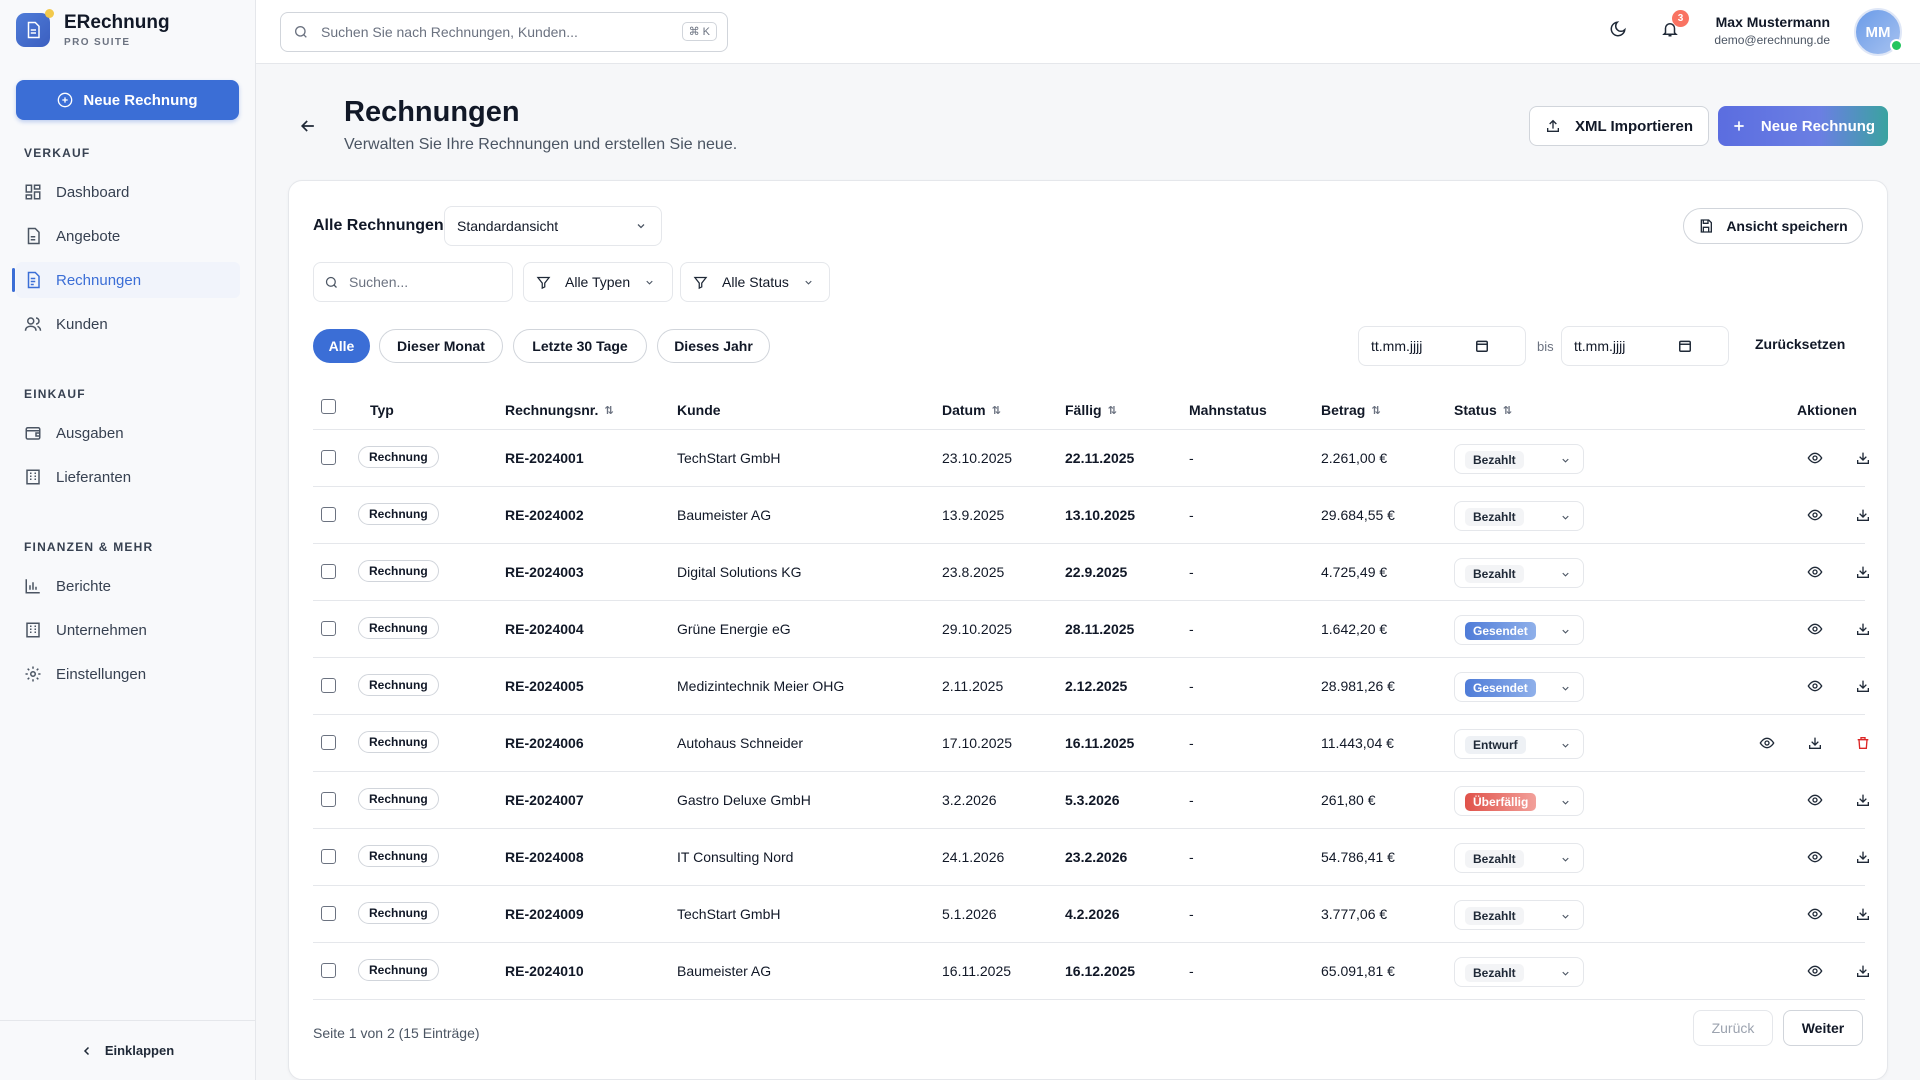  What do you see at coordinates (341, 346) in the screenshot?
I see `pill-alle: Alle` at bounding box center [341, 346].